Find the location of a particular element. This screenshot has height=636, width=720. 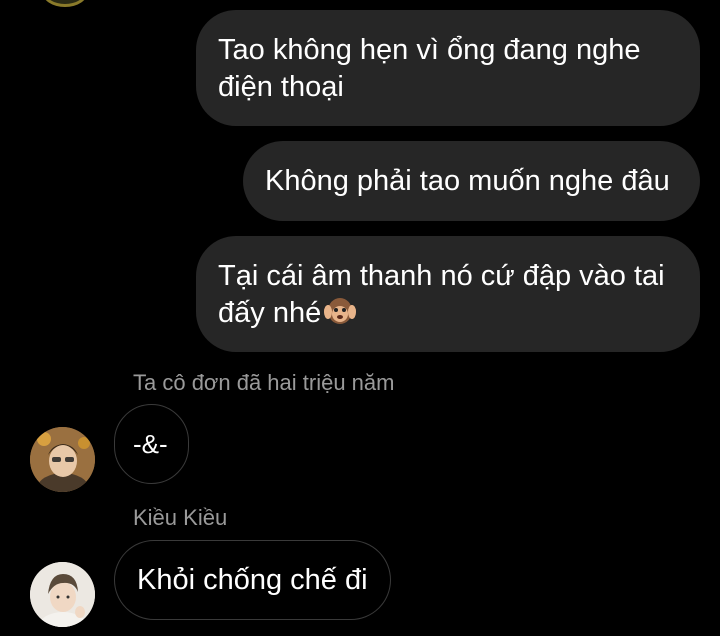

outgoing-message-bubble: Không phải tao muốn nghe đâu is located at coordinates (471, 181).